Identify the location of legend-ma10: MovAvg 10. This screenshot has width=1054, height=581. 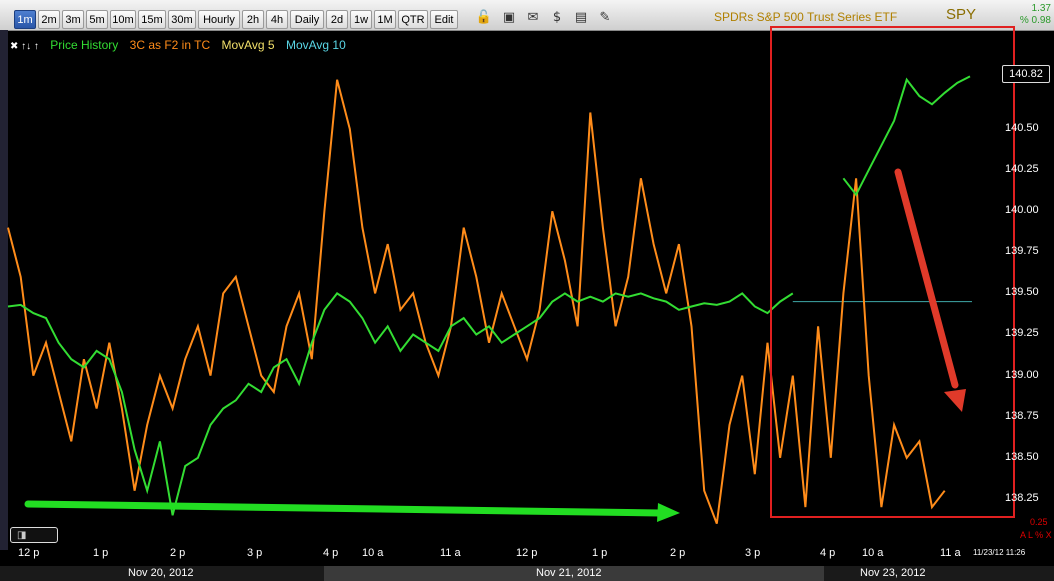
(316, 45).